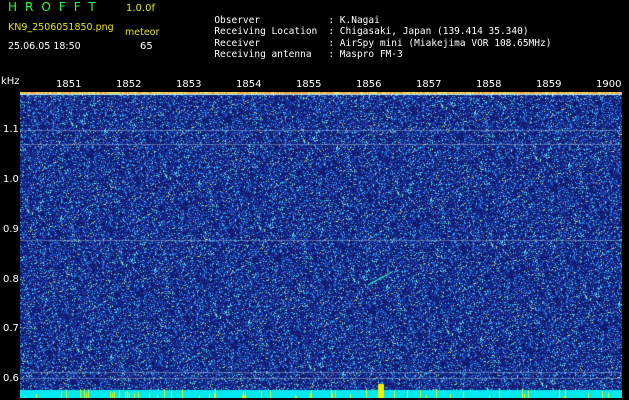  I want to click on info-key: Receiving Location, so click(266, 31).